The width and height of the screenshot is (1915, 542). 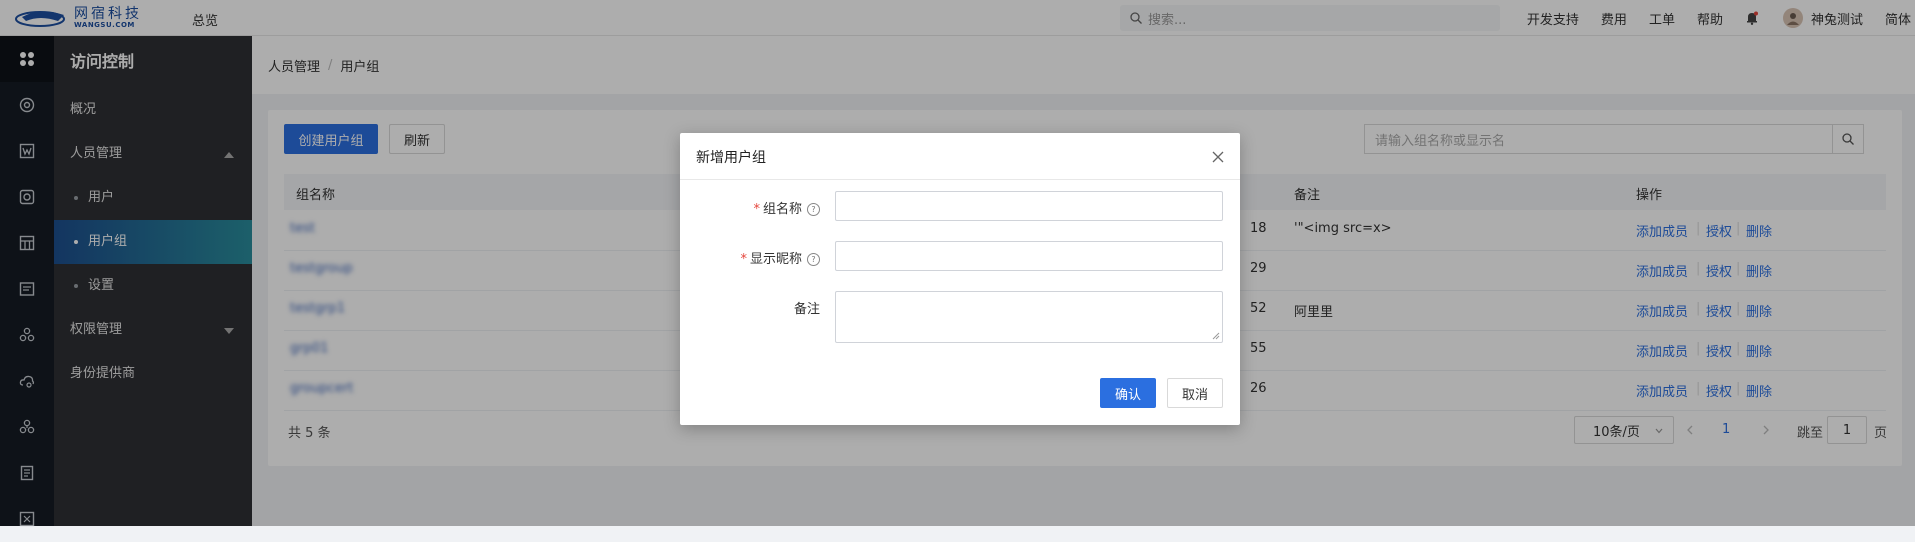 I want to click on confirm-button: 确认, so click(x=1128, y=393).